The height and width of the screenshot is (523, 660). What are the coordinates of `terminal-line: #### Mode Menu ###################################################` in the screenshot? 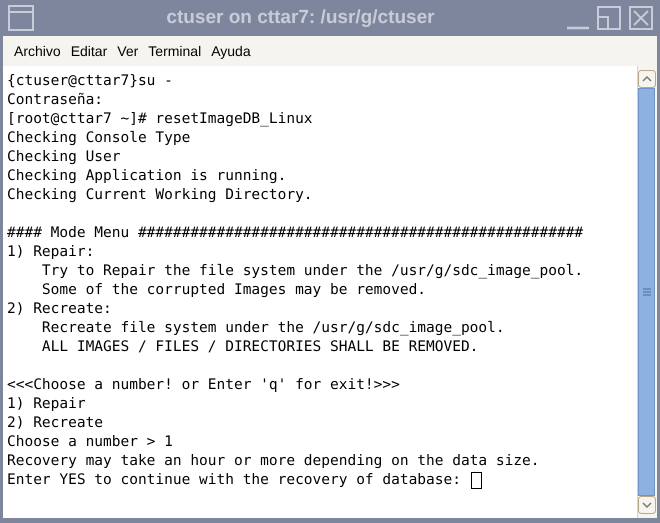 It's located at (295, 233).